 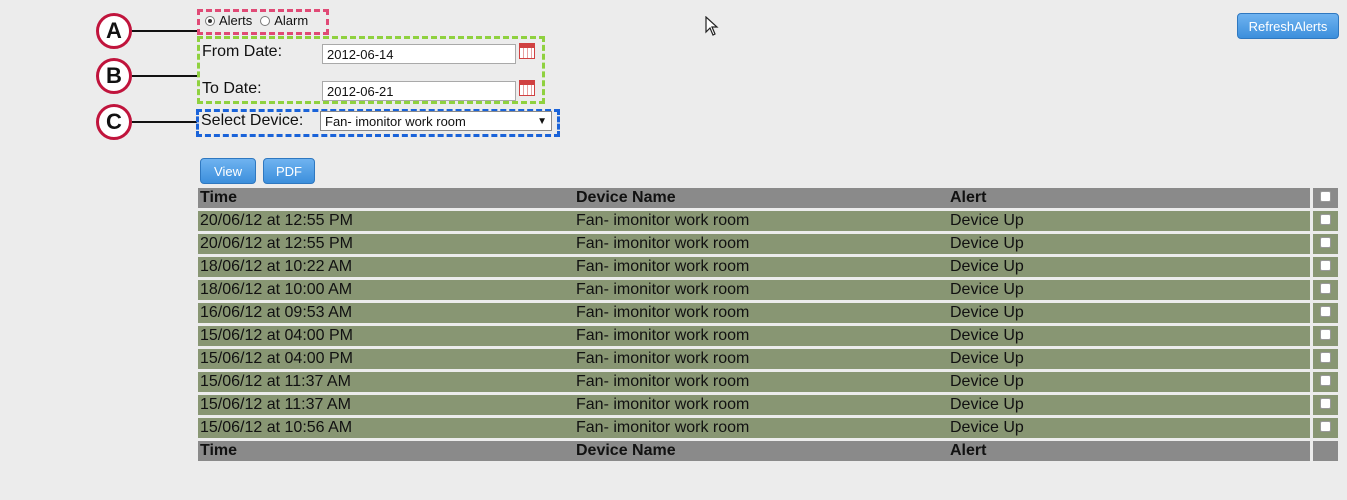 What do you see at coordinates (291, 20) in the screenshot?
I see `alarm-radio-label: Alarm` at bounding box center [291, 20].